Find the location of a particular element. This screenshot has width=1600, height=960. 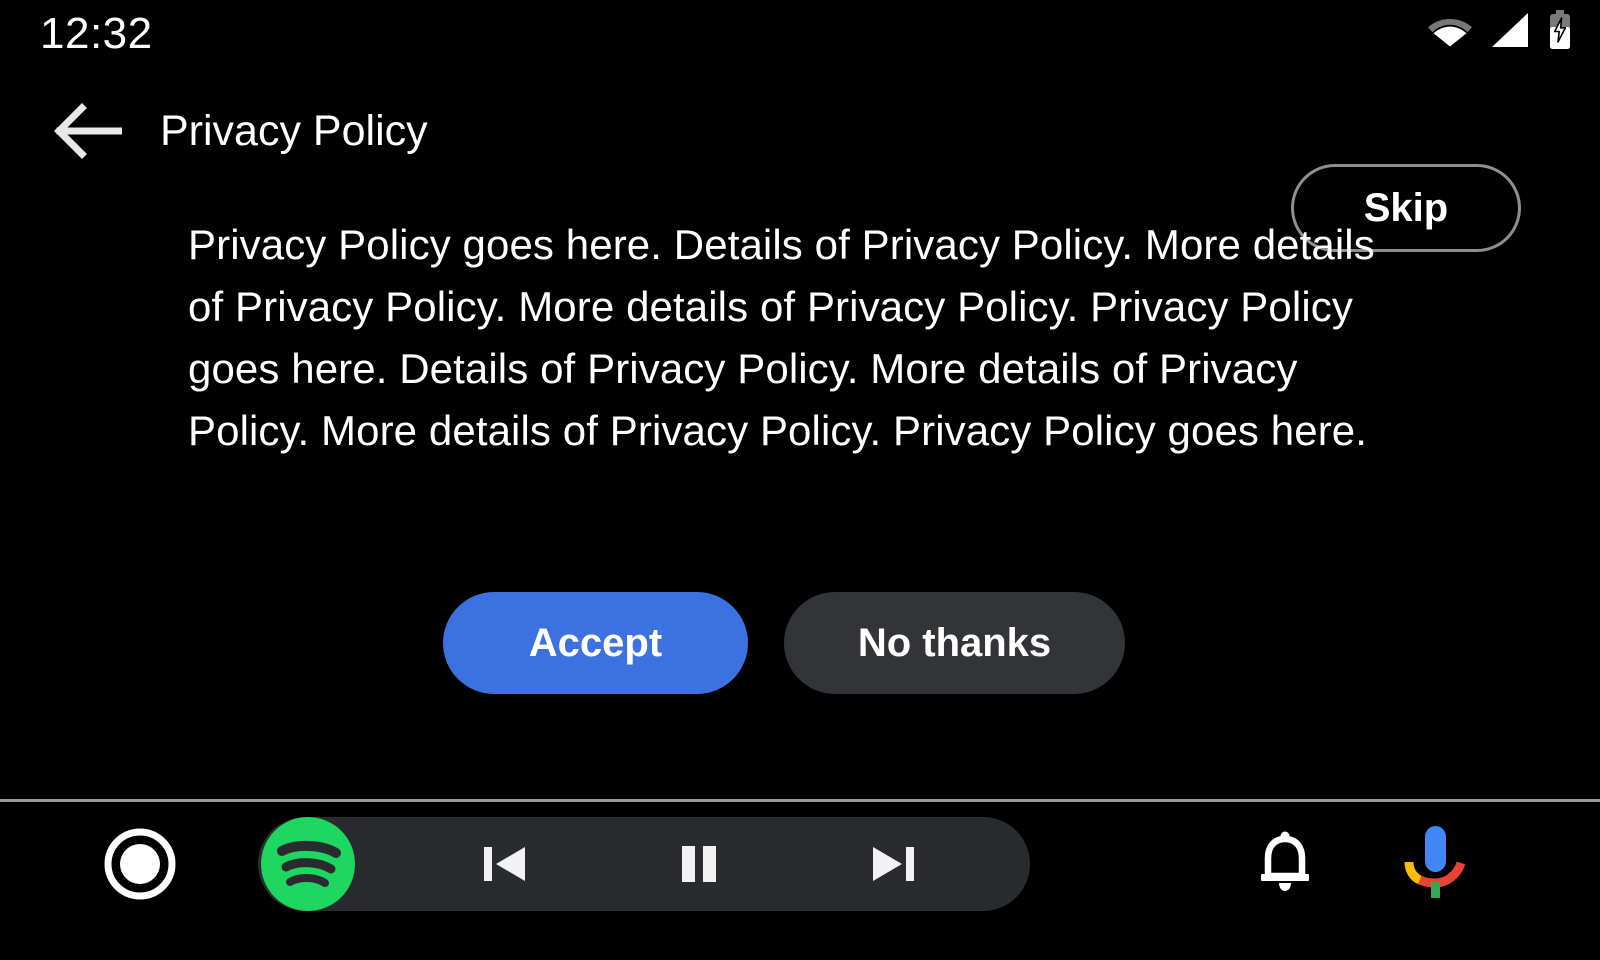

status-bar-clock: 12:32 is located at coordinates (96, 33).